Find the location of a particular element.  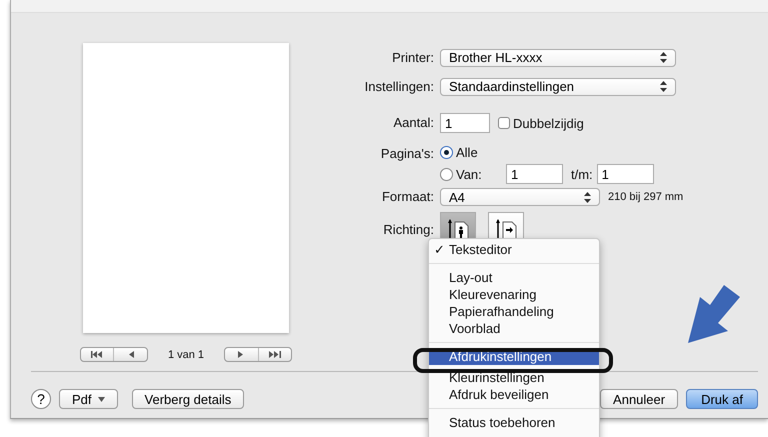

last-page-icon is located at coordinates (274, 354).